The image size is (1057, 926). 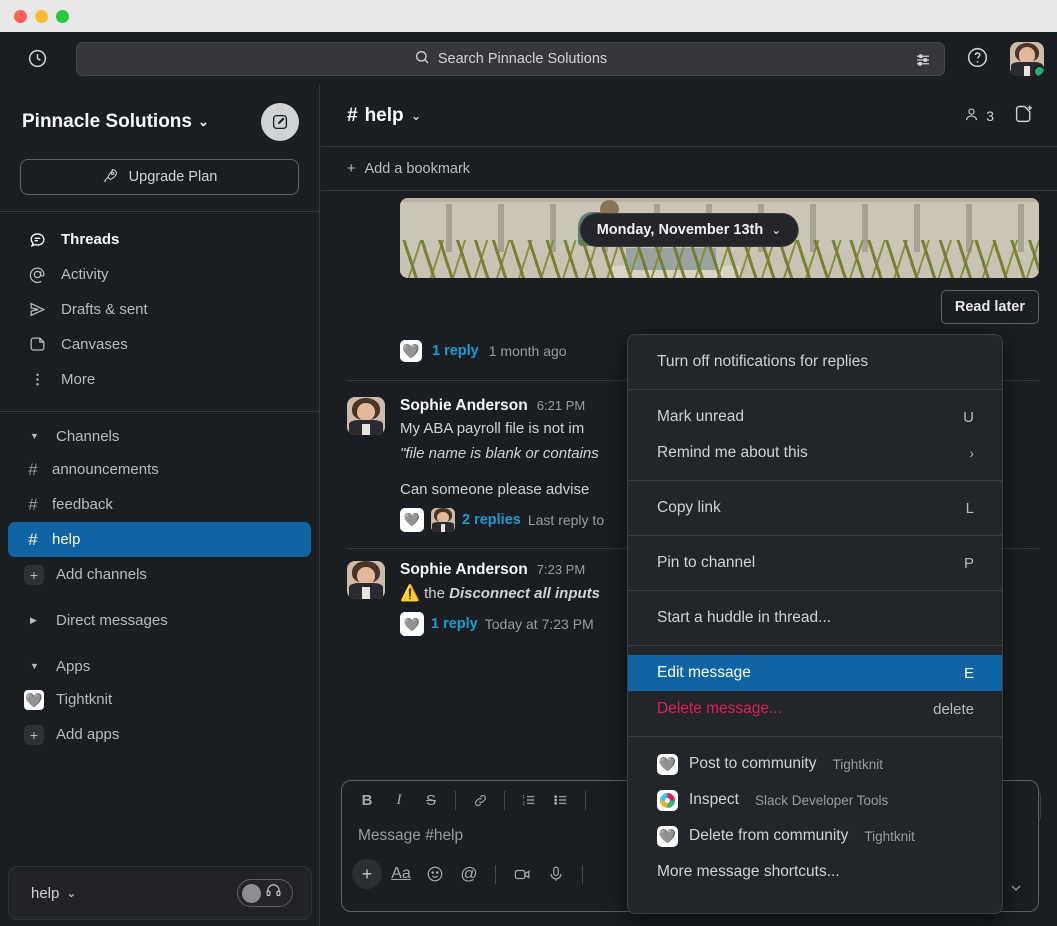 What do you see at coordinates (88, 734) in the screenshot?
I see `app-label: Add apps` at bounding box center [88, 734].